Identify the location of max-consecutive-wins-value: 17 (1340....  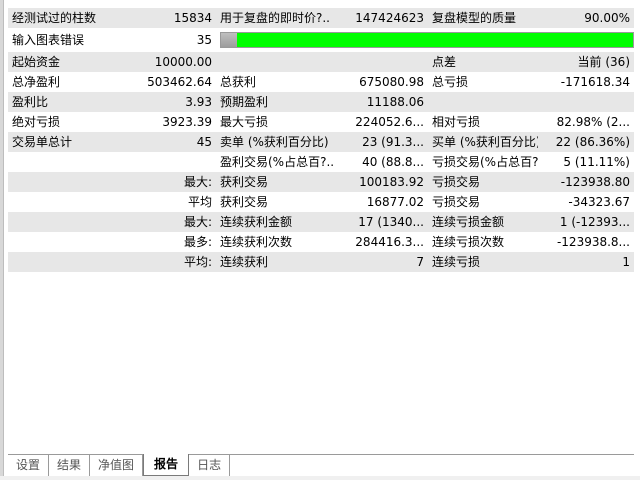
(386, 222).